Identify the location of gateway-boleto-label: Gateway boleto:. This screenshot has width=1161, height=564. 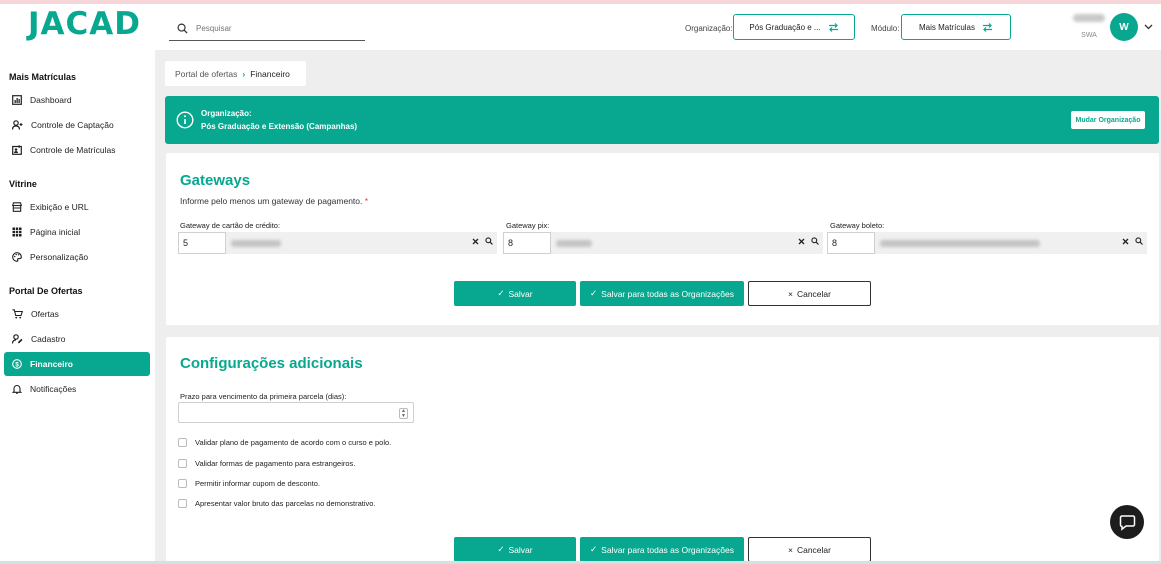
(857, 225).